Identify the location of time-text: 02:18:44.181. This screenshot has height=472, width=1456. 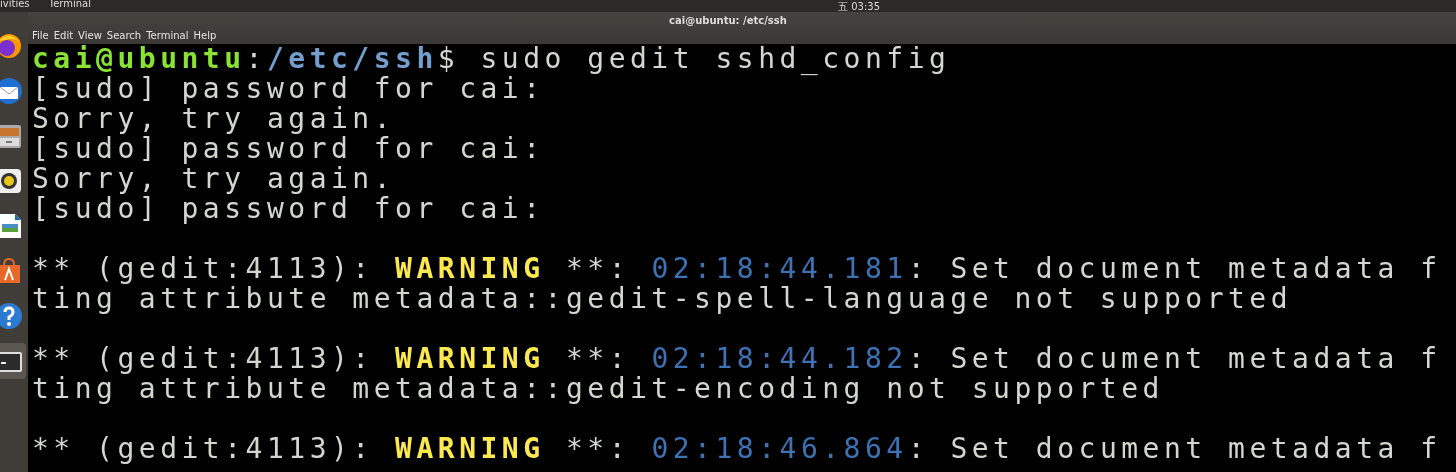
(779, 268).